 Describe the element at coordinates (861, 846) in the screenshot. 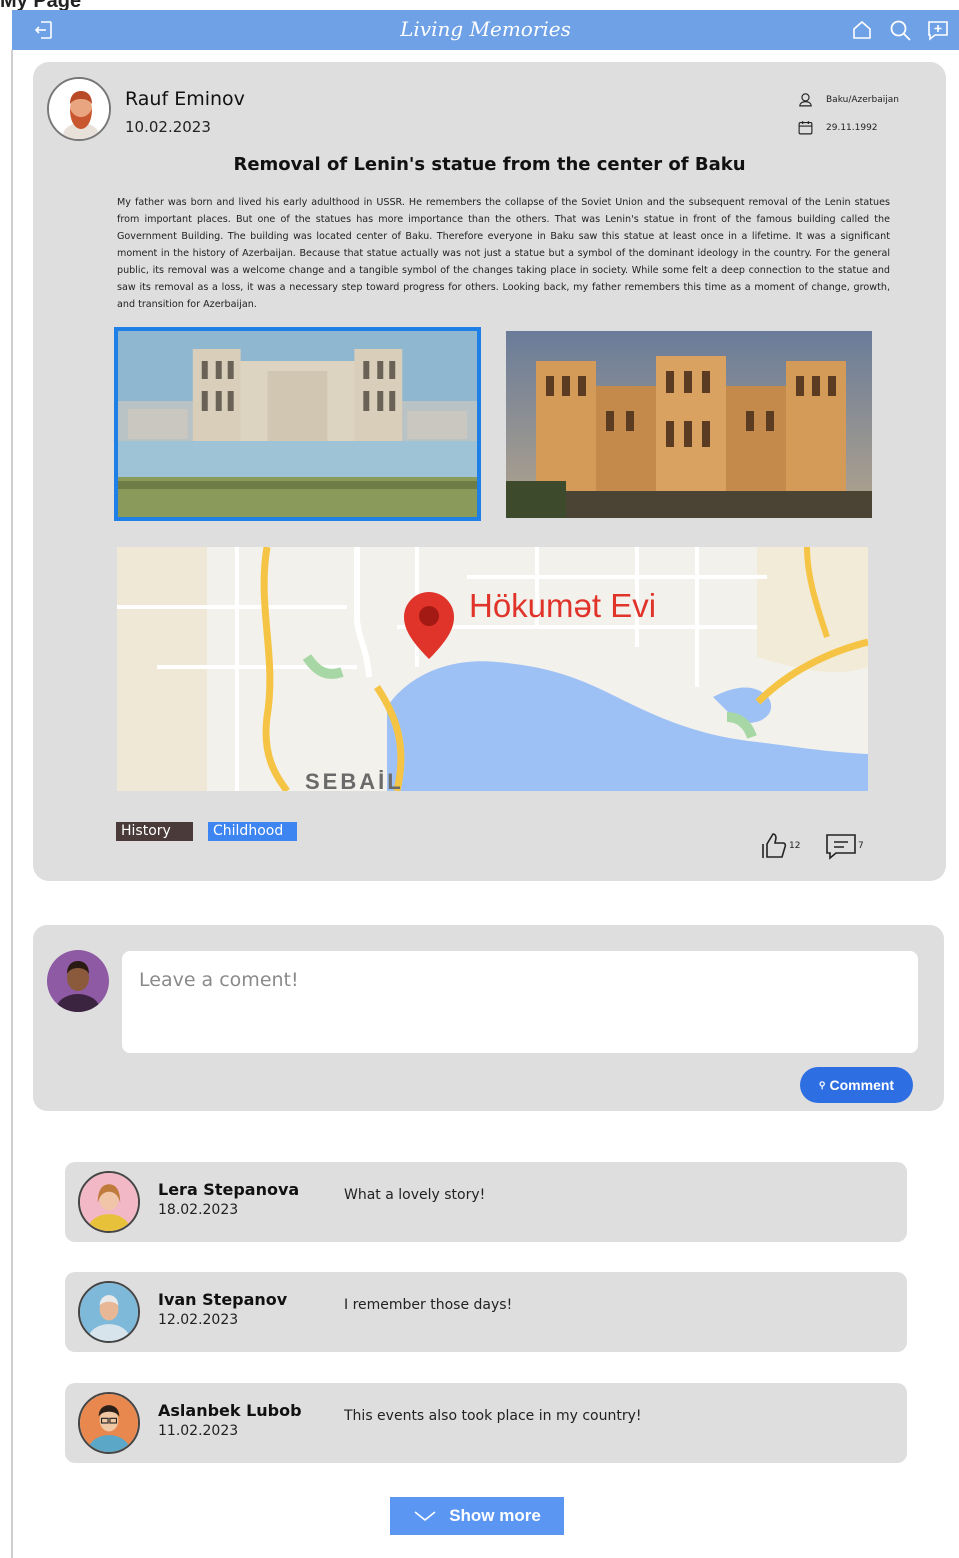

I see `comment-count: 7` at that location.